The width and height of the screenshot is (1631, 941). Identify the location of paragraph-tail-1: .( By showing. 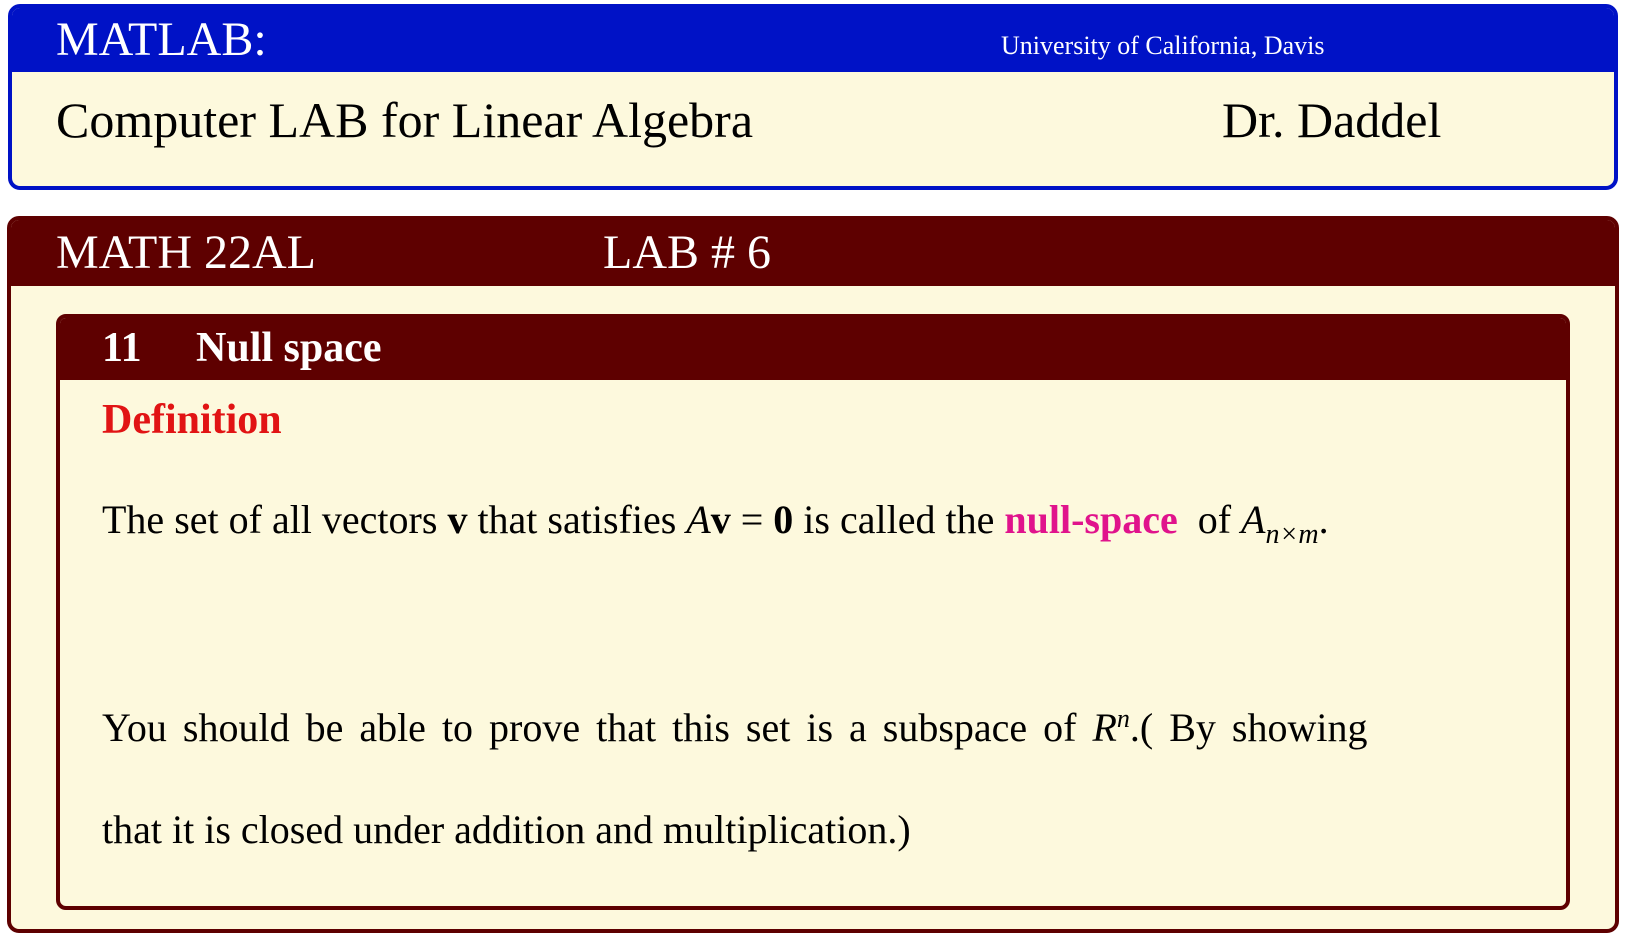
(1248, 727).